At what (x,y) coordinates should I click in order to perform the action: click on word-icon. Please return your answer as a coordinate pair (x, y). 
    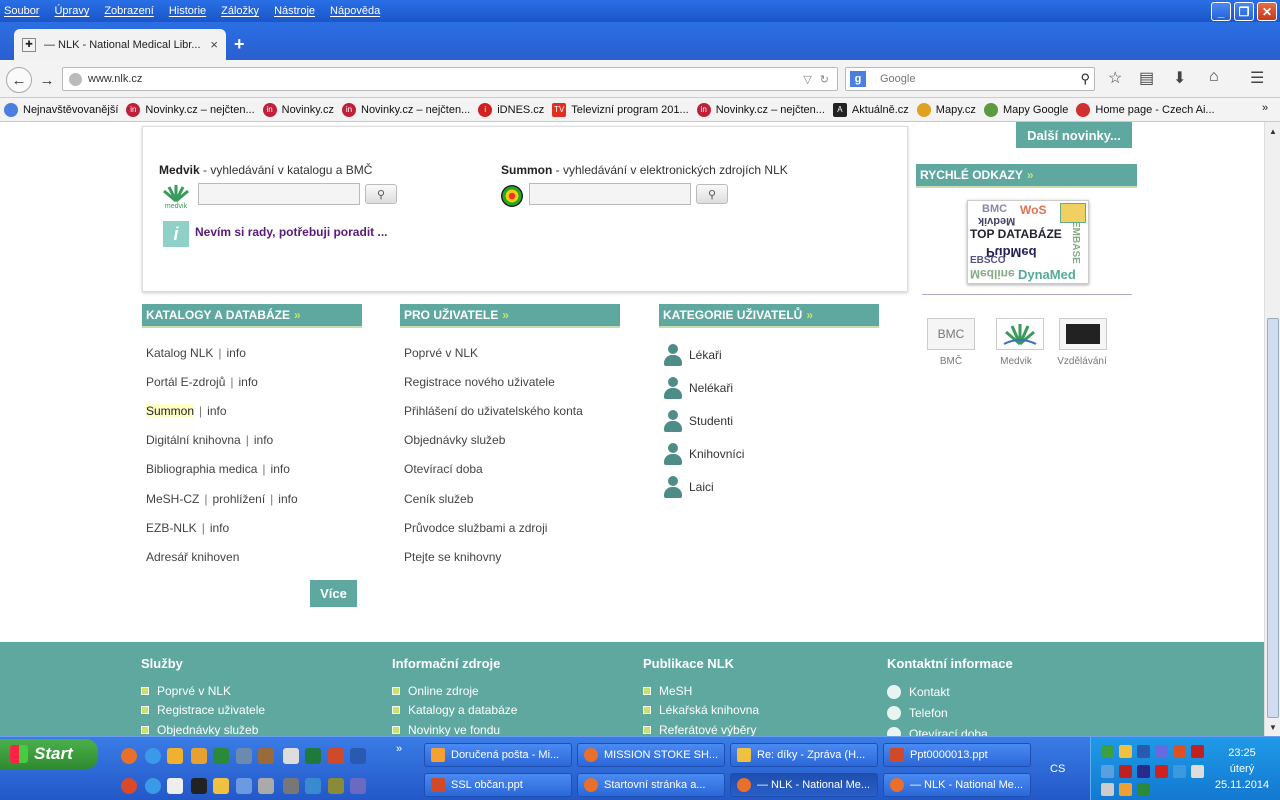
    Looking at the image, I should click on (358, 756).